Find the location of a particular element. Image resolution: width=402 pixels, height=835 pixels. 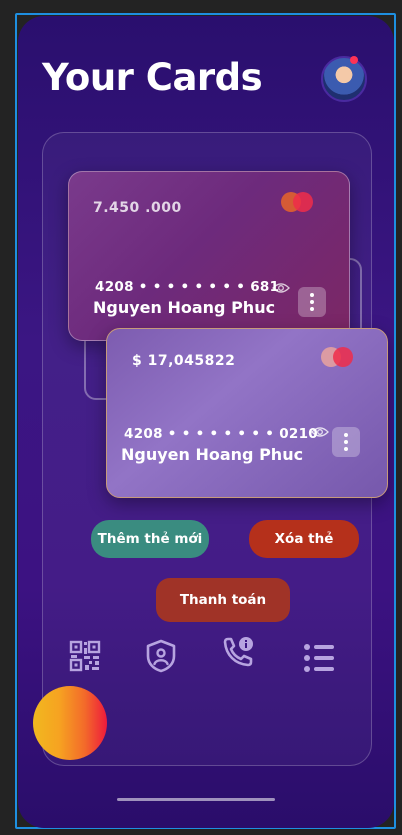

avatar is located at coordinates (344, 79).